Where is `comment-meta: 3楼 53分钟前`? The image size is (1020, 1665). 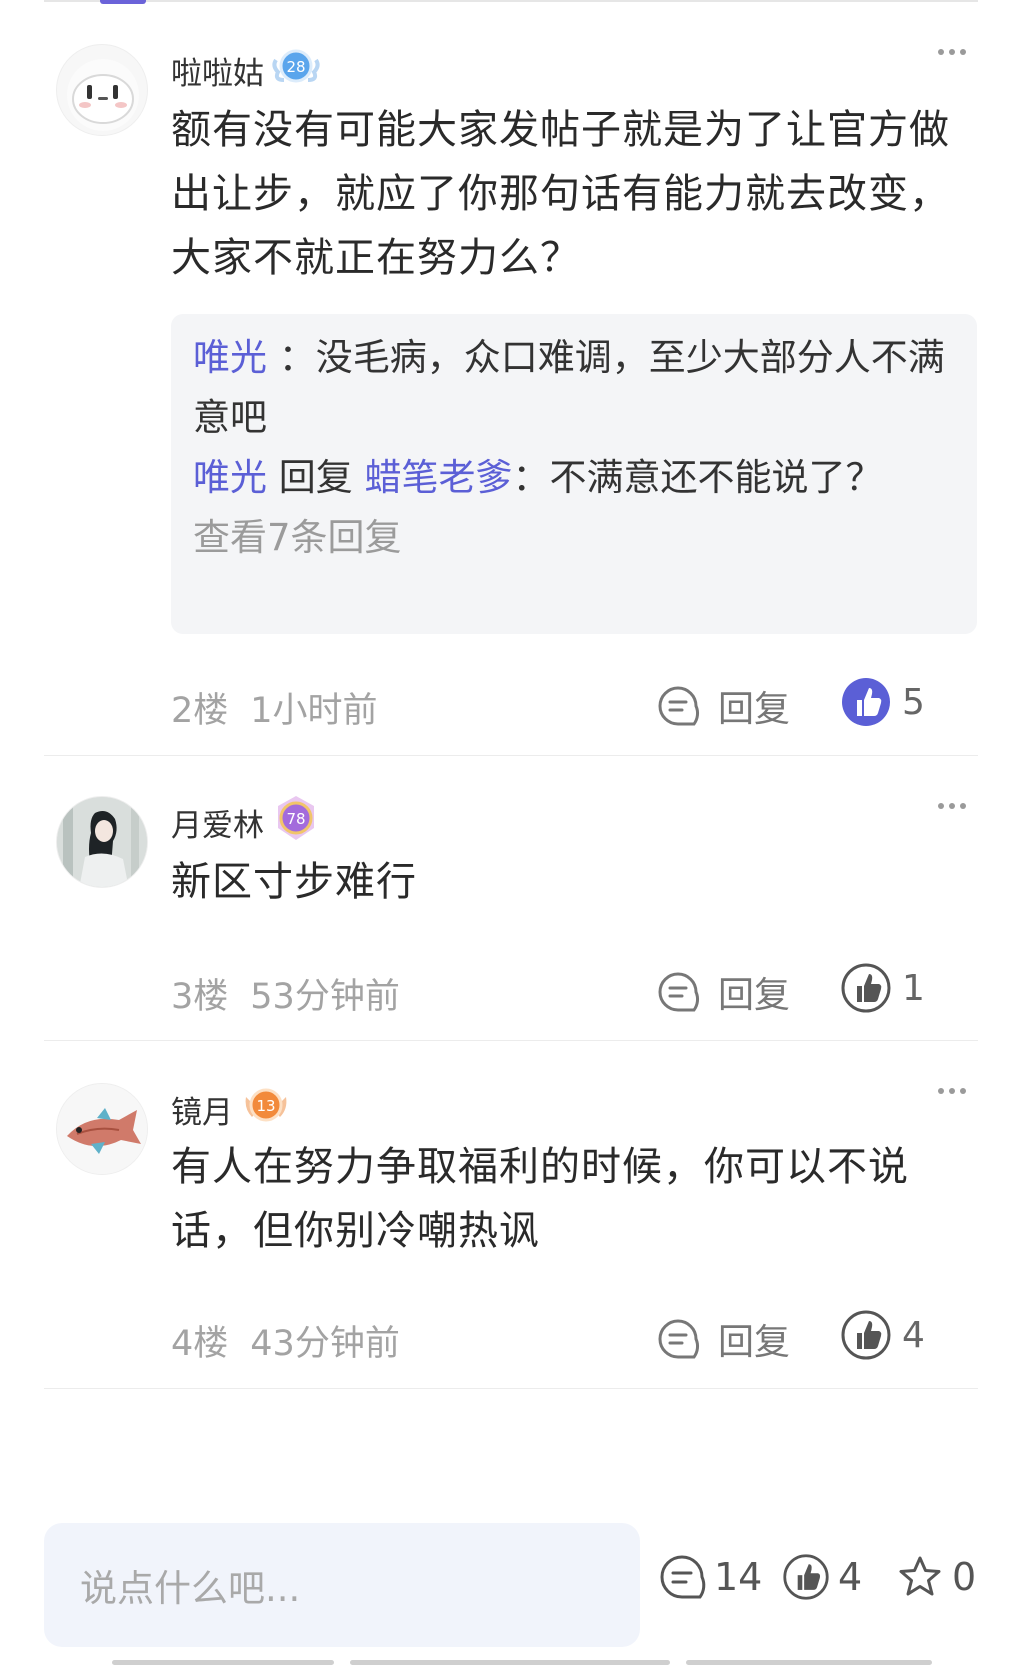
comment-meta: 3楼 53分钟前 is located at coordinates (285, 993).